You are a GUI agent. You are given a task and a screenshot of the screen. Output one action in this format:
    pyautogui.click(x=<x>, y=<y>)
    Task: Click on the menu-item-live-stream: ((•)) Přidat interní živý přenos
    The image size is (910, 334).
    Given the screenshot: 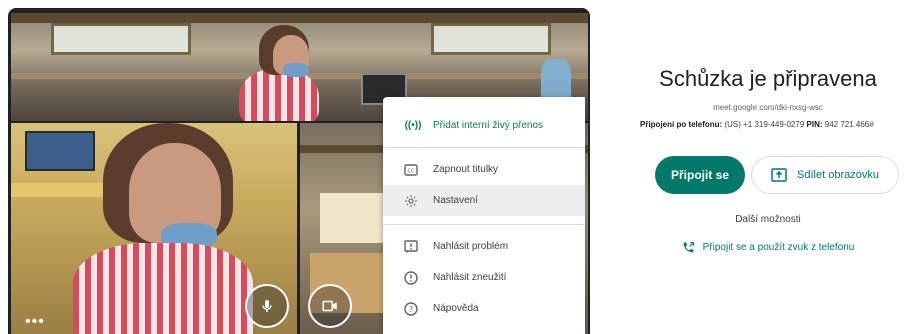 What is the action you would take?
    pyautogui.click(x=484, y=125)
    